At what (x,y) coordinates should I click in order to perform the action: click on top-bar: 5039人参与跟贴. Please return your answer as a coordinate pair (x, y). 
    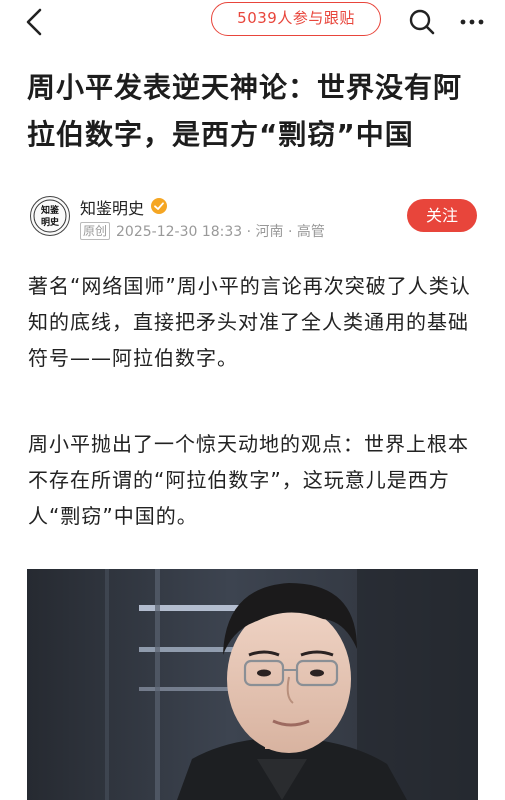
    Looking at the image, I should click on (252, 22).